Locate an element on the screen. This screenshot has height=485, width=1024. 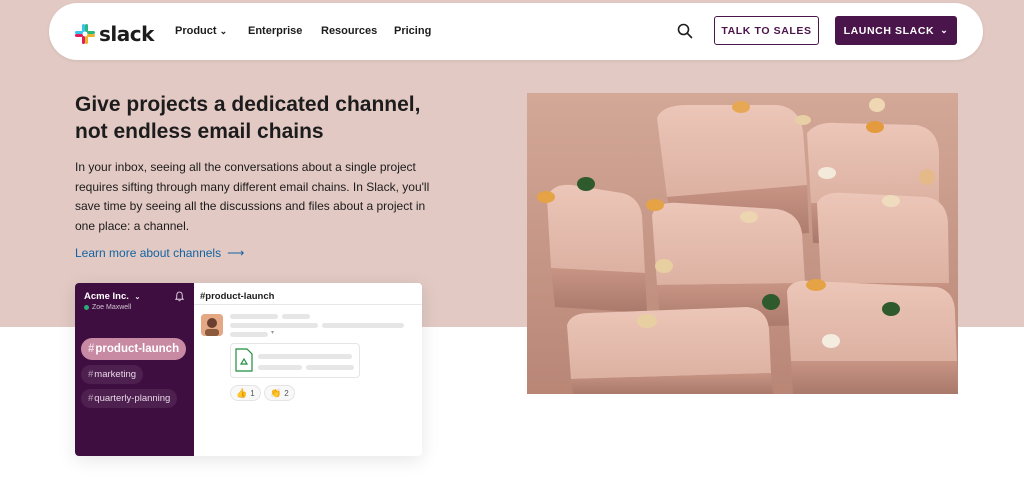
nav-pricing: Pricing is located at coordinates (412, 31).